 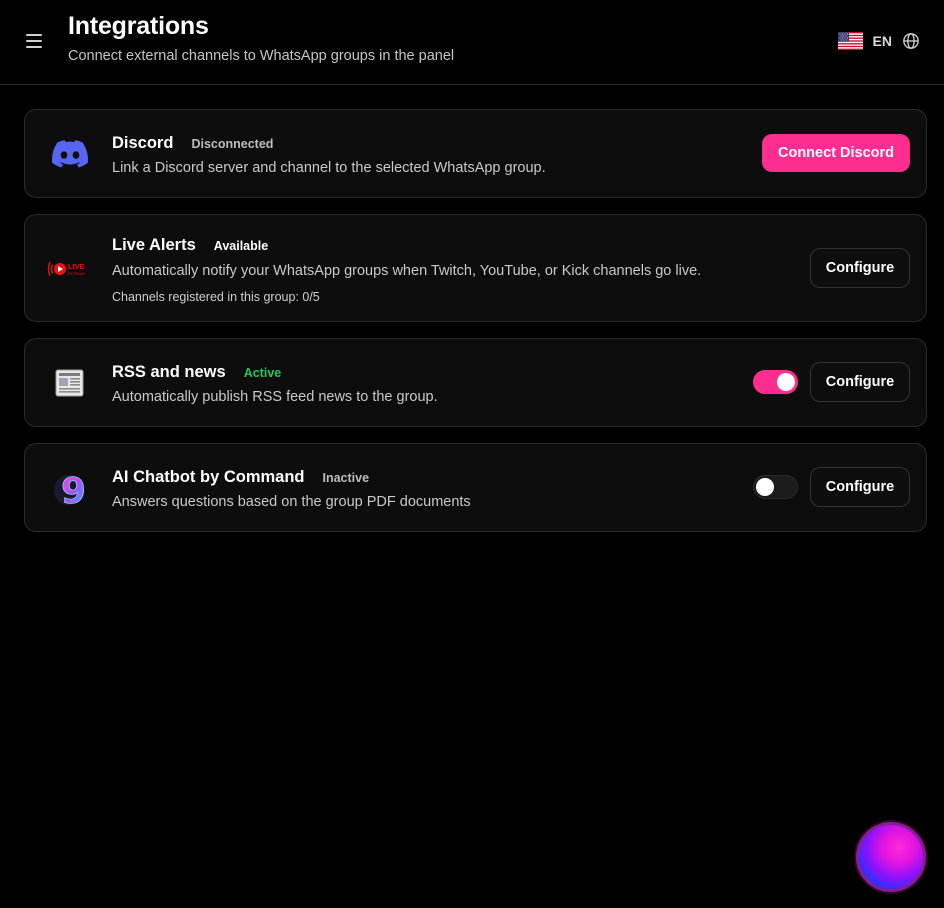 I want to click on configure-rss-button: Configure, so click(x=860, y=382).